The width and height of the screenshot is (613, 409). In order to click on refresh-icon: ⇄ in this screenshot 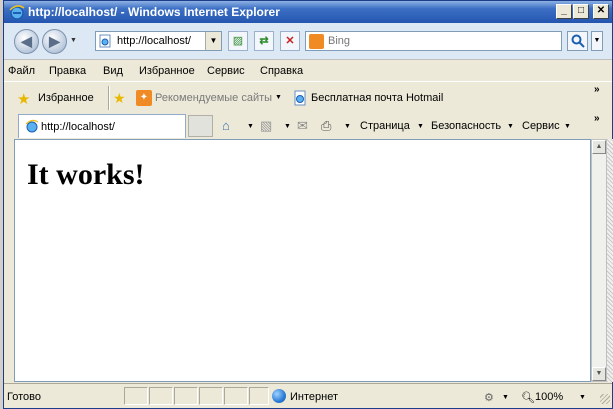, I will do `click(264, 41)`.